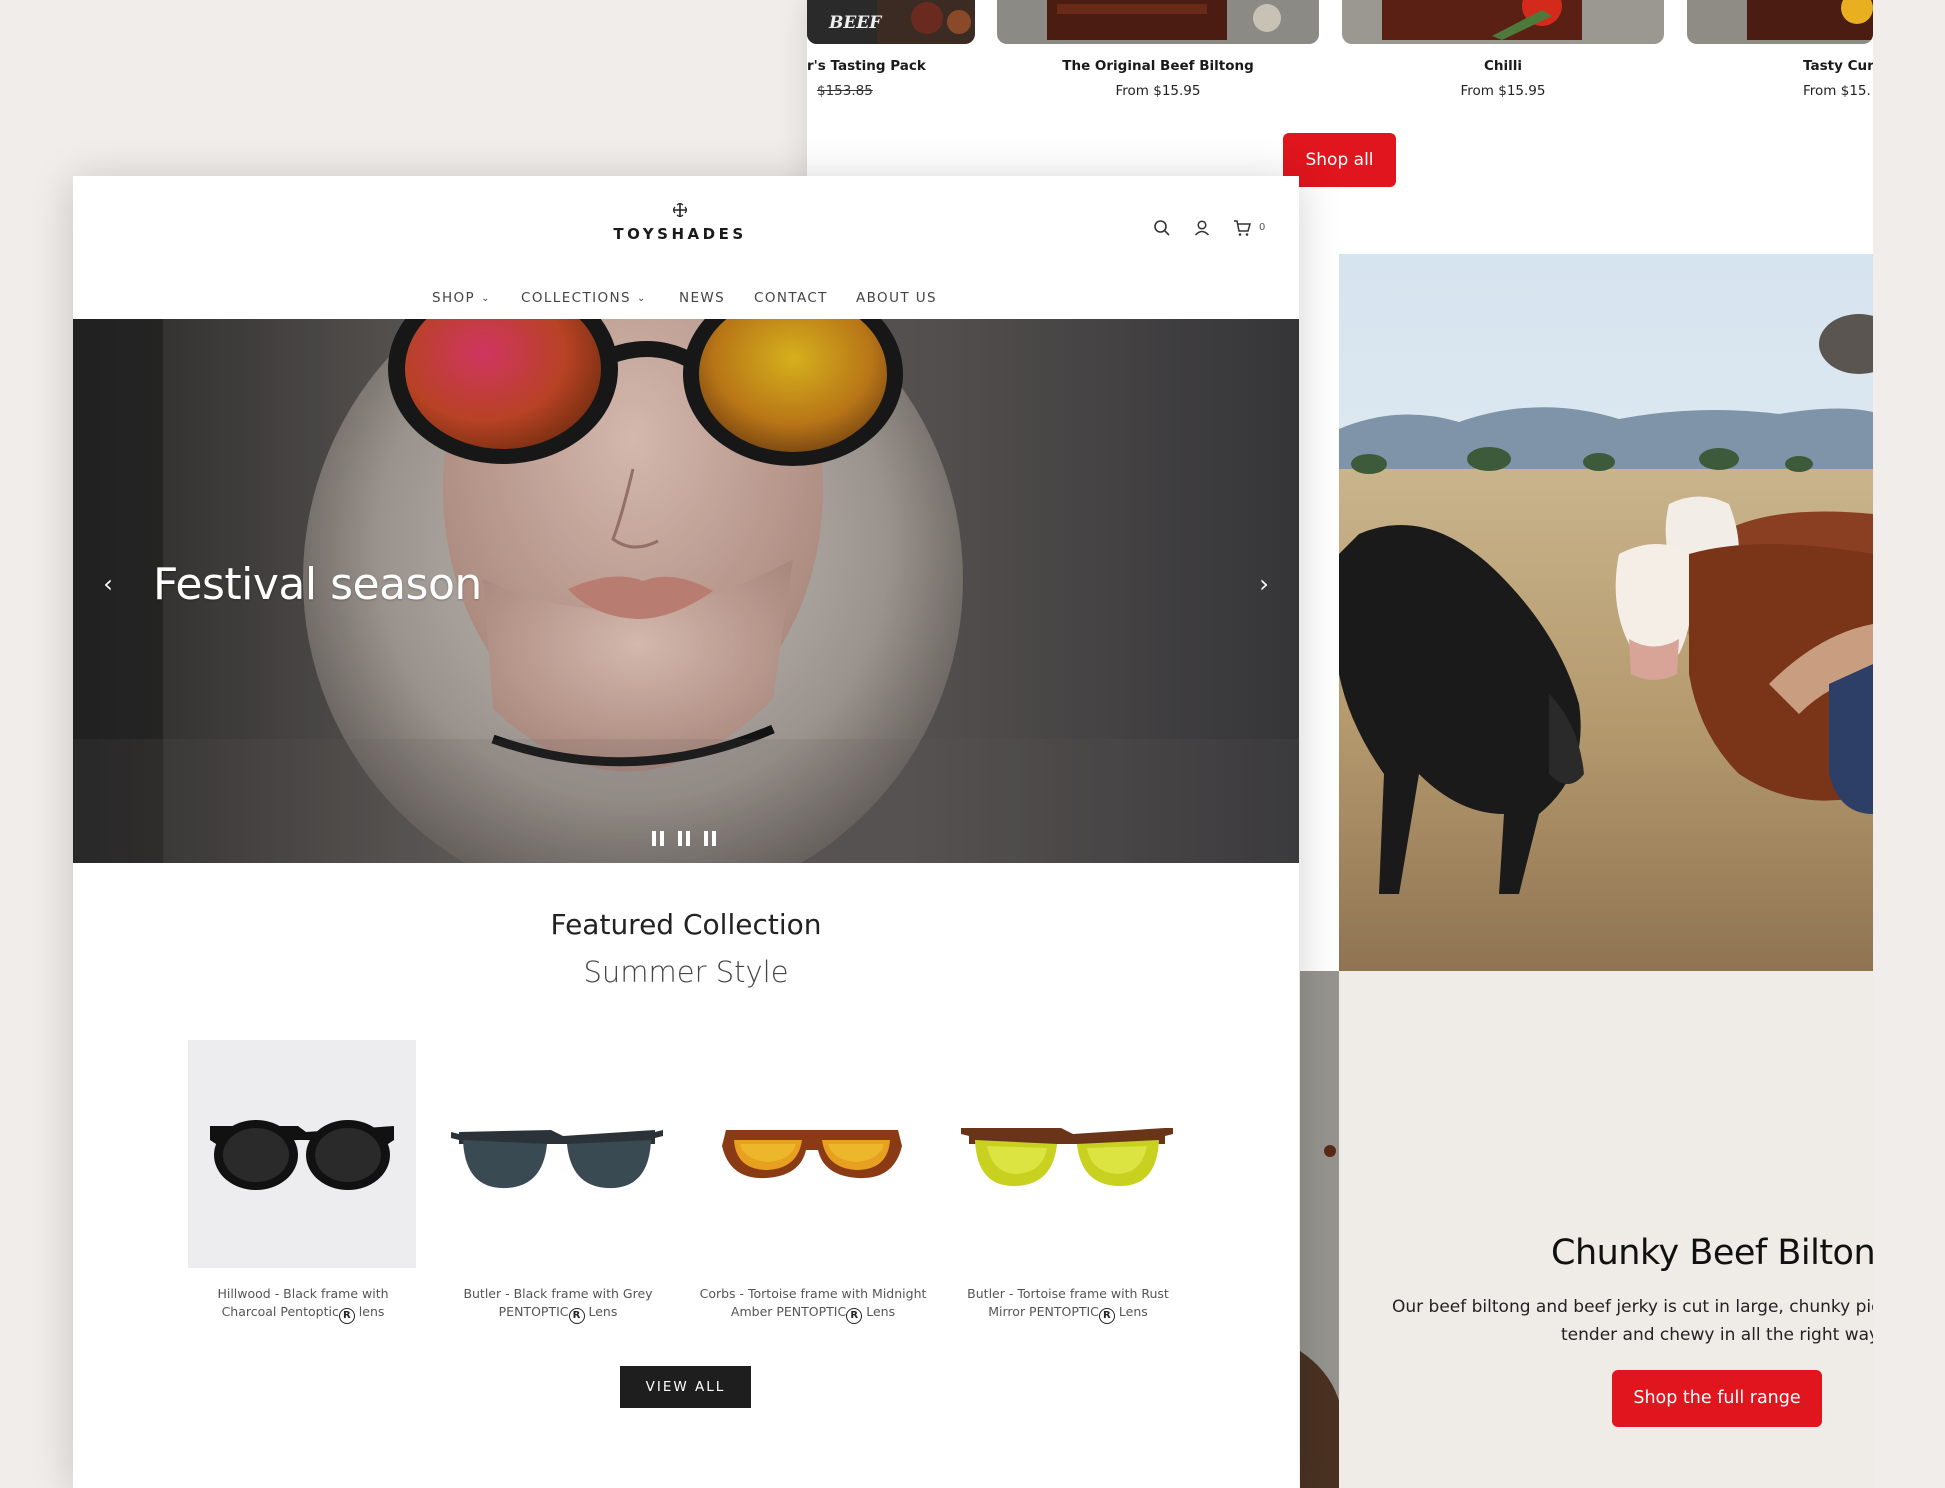 The width and height of the screenshot is (1945, 1488). I want to click on food-image-edge, so click(1319, 1229).